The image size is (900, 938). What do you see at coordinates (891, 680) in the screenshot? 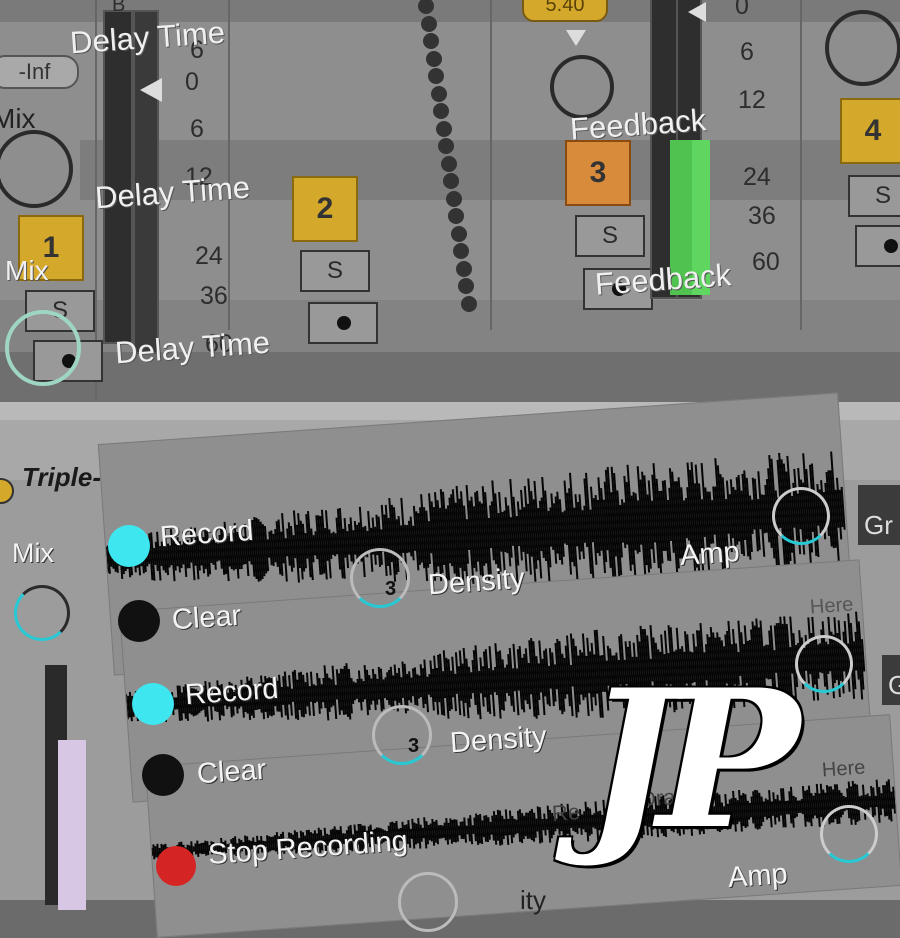
I see `grain-button: G` at bounding box center [891, 680].